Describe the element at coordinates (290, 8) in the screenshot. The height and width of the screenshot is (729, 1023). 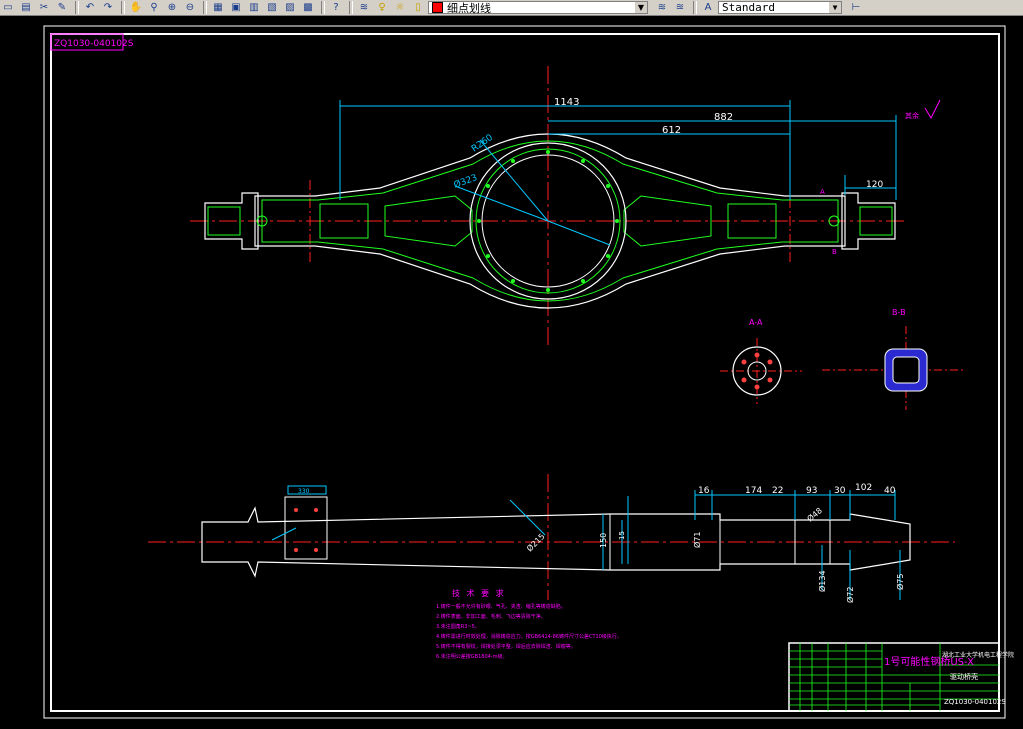
I see `markup-icon: ▨` at that location.